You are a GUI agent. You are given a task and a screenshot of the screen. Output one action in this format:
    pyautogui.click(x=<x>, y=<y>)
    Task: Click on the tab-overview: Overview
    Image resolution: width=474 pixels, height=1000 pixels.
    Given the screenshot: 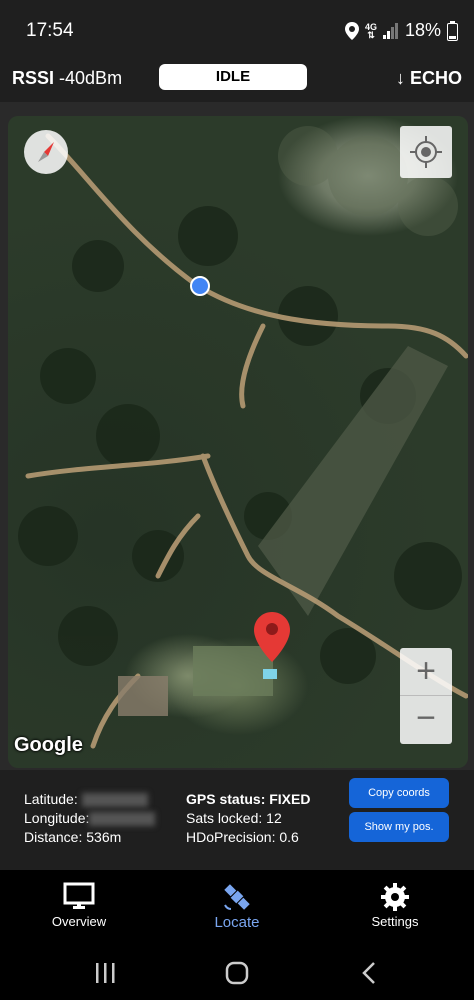 What is the action you would take?
    pyautogui.click(x=79, y=904)
    